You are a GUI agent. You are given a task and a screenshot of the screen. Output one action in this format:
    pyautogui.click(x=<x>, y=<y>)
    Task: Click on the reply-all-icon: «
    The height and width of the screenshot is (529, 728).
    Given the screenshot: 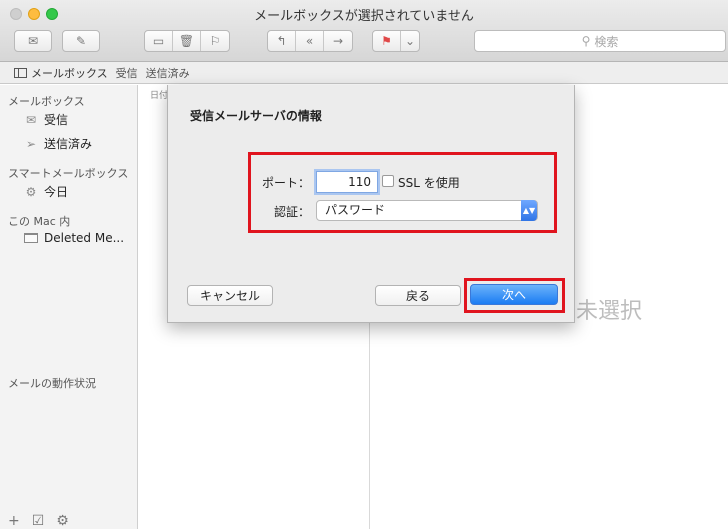 What is the action you would take?
    pyautogui.click(x=309, y=41)
    